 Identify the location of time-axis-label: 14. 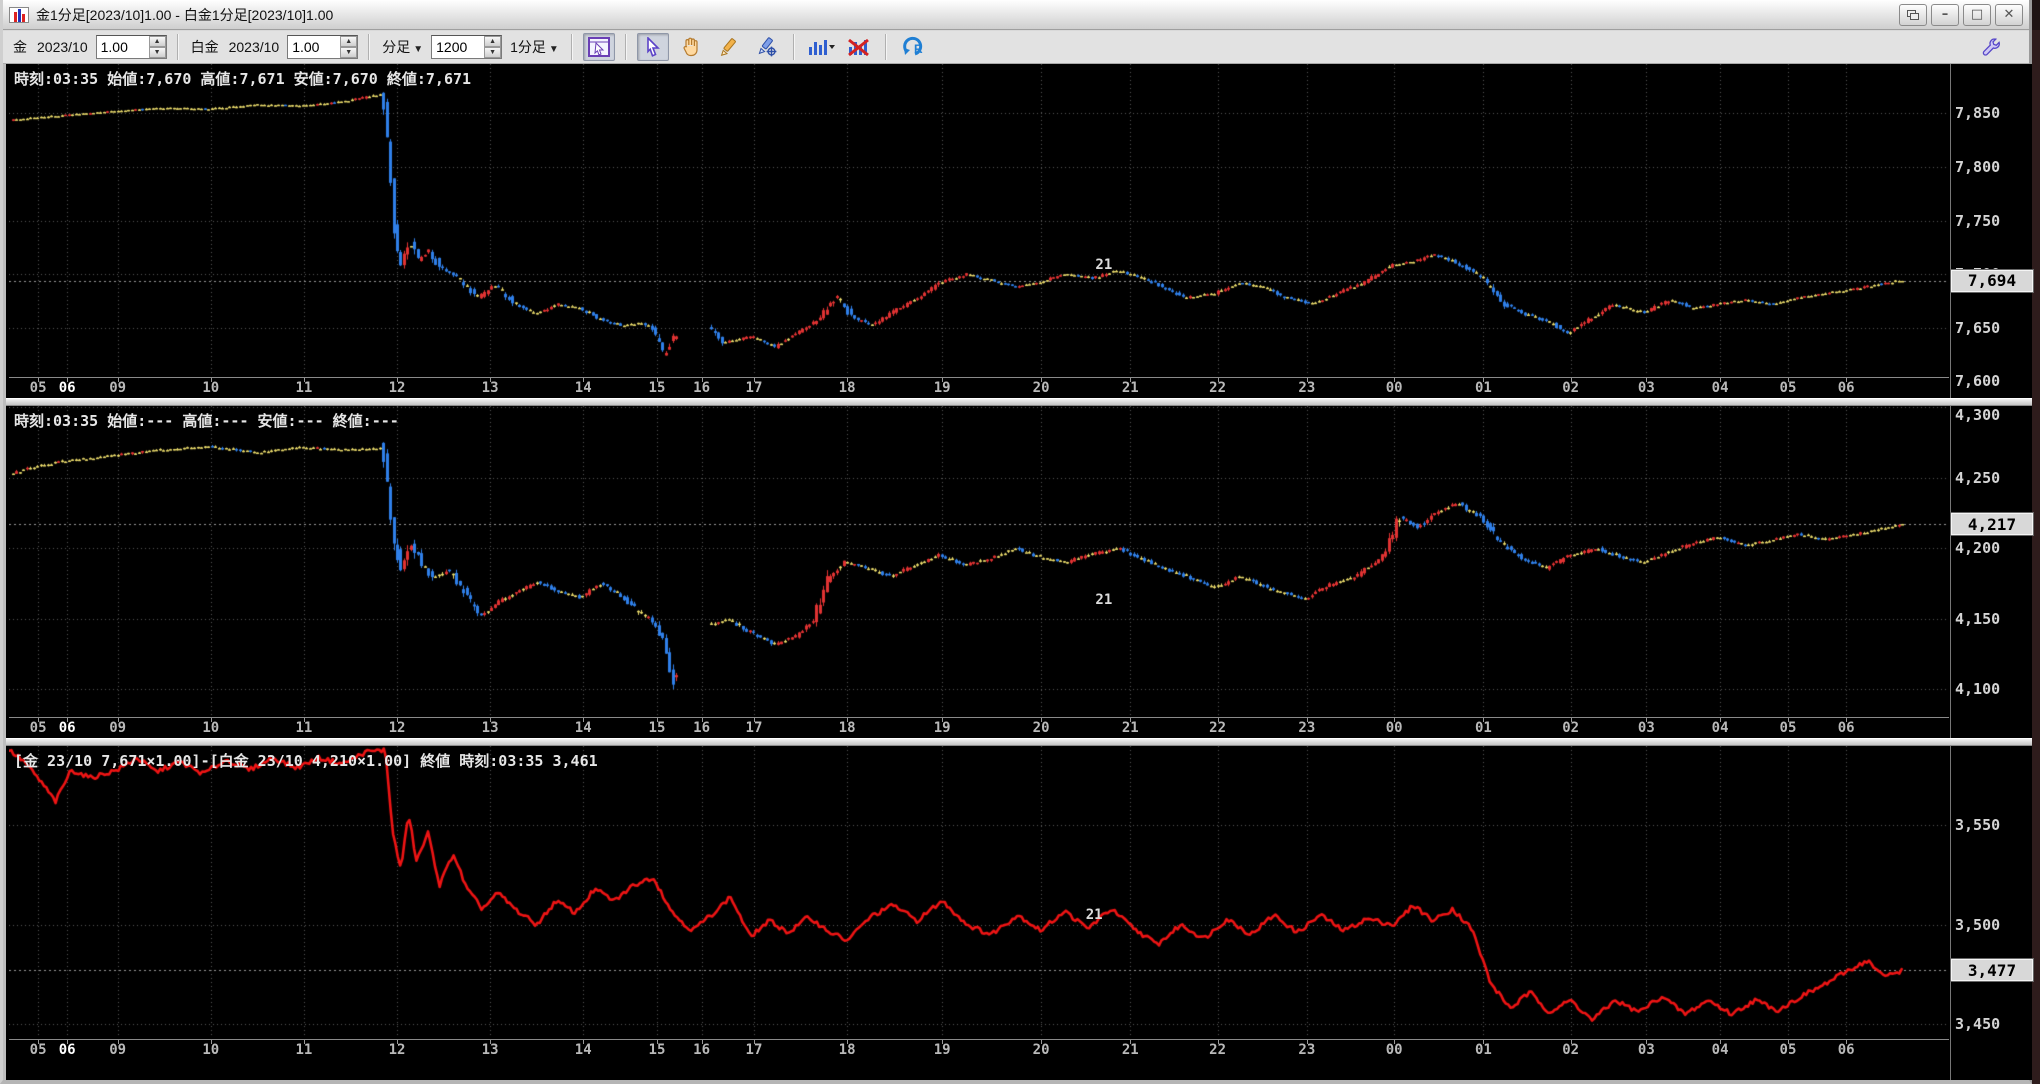
(583, 388).